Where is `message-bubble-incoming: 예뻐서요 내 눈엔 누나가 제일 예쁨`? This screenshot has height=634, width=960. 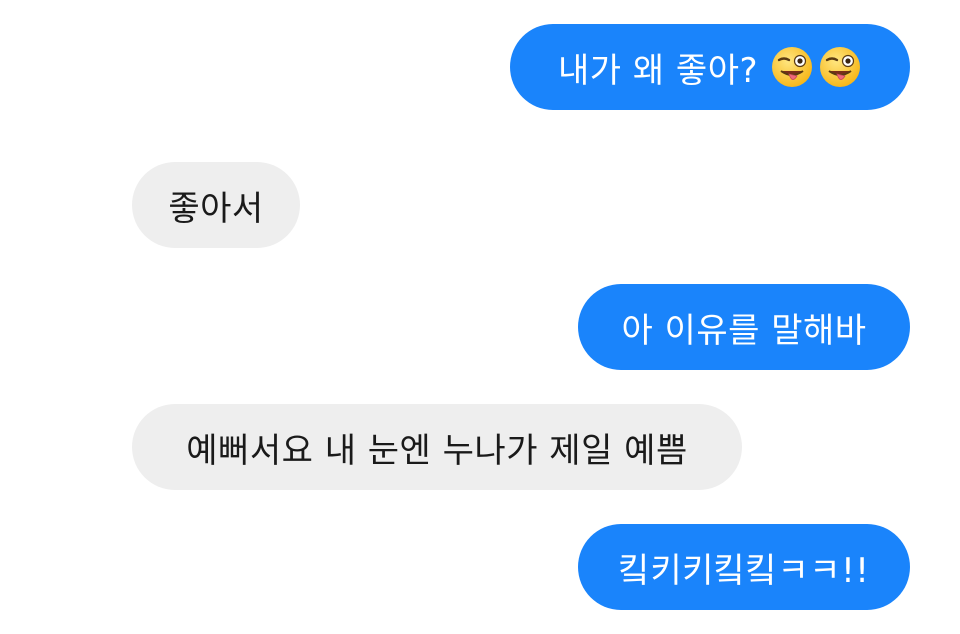 message-bubble-incoming: 예뻐서요 내 눈엔 누나가 제일 예쁨 is located at coordinates (437, 447).